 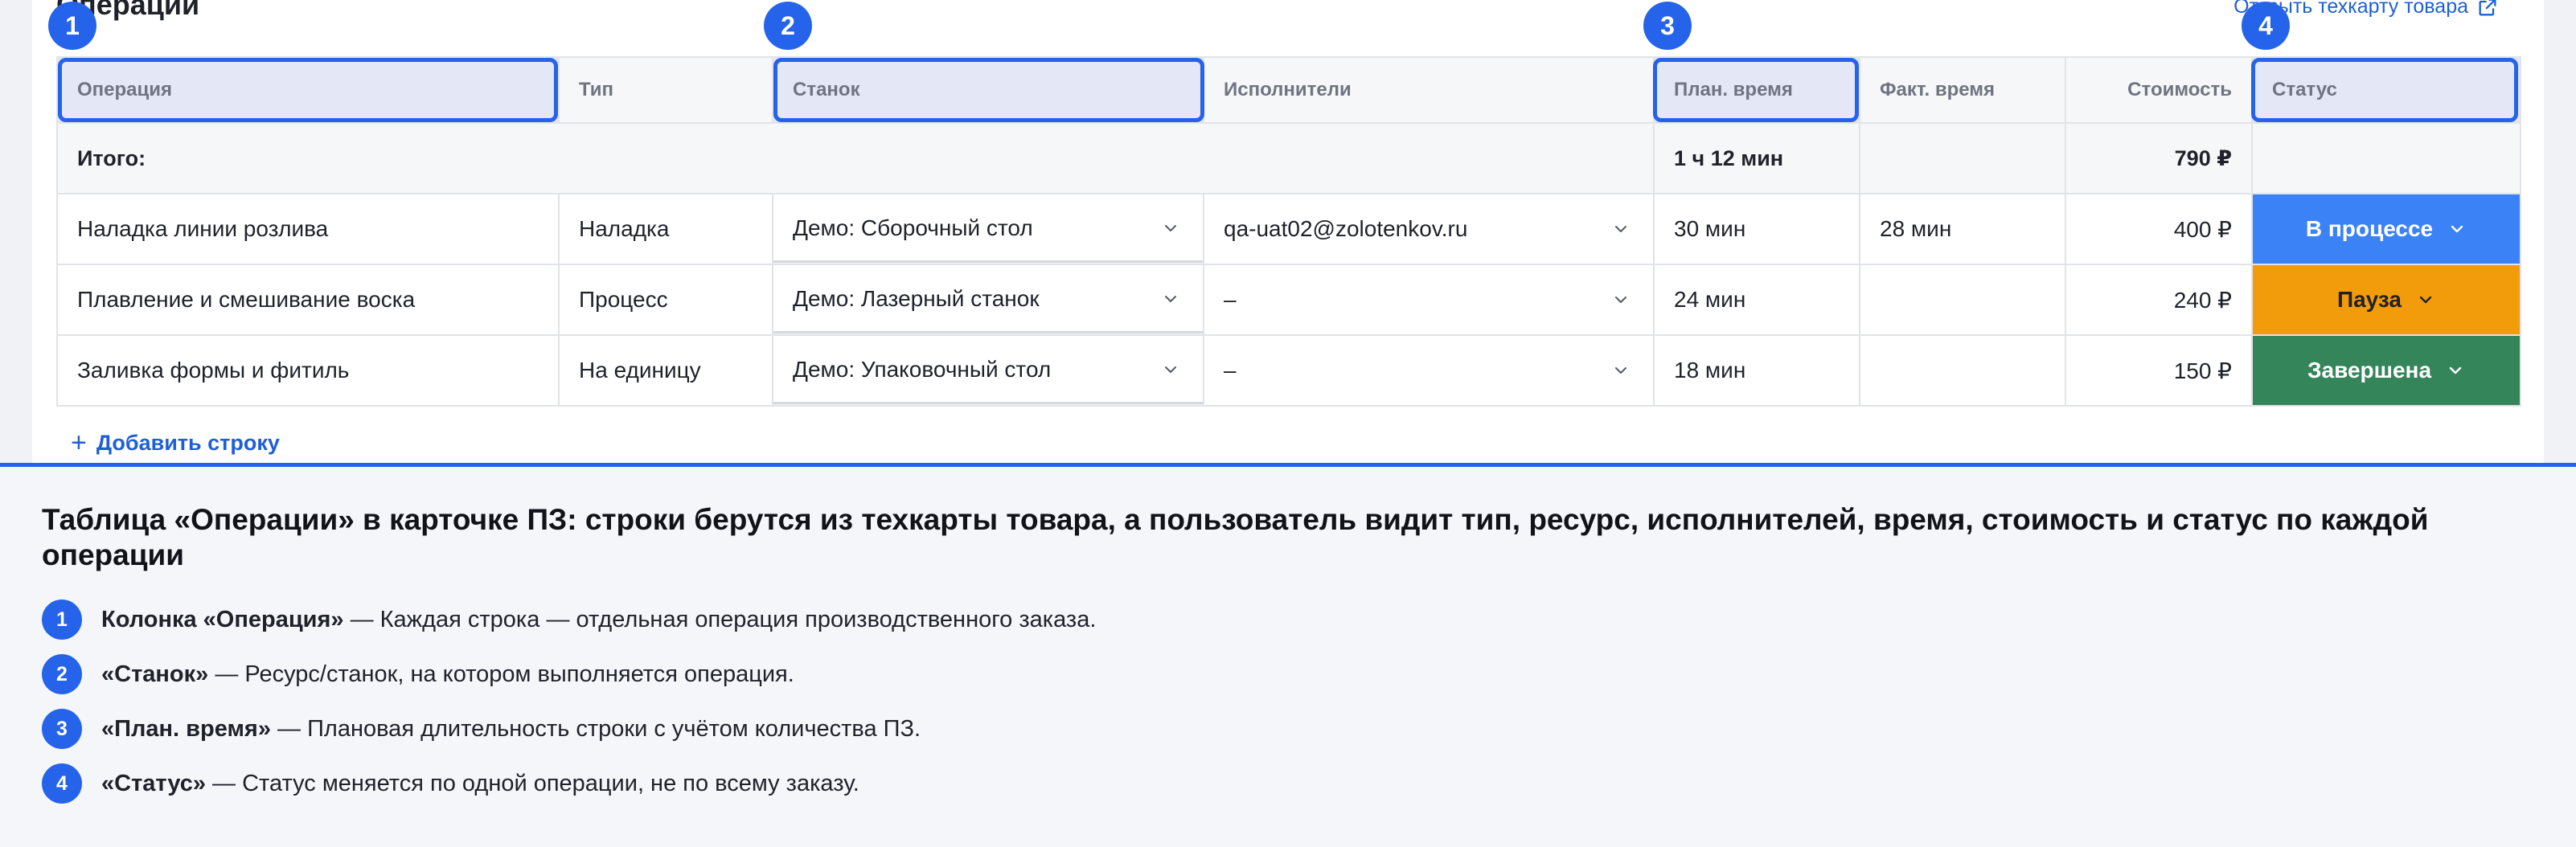 I want to click on cell-plan-time: 18 мин, so click(x=1756, y=370).